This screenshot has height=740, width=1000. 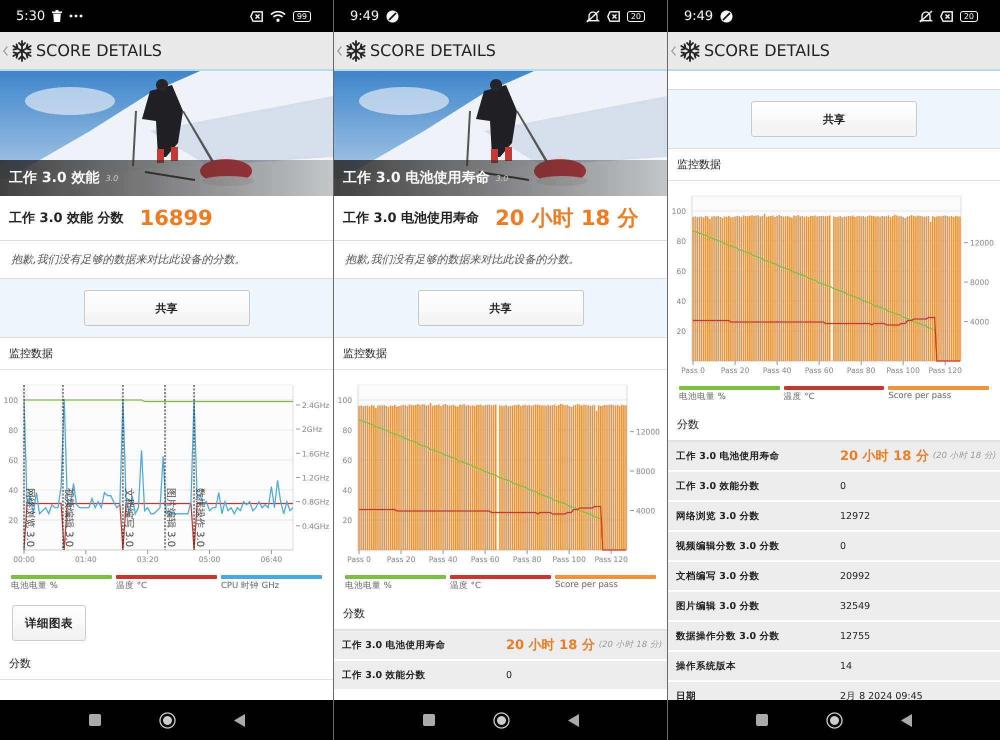 I want to click on row-label: 操作系统版本, so click(x=706, y=666).